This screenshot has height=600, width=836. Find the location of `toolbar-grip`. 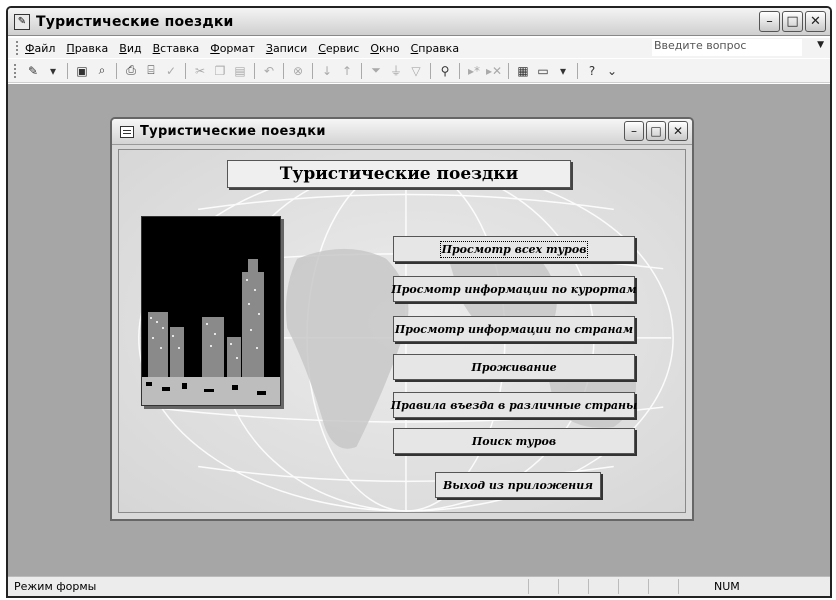

toolbar-grip is located at coordinates (15, 70).